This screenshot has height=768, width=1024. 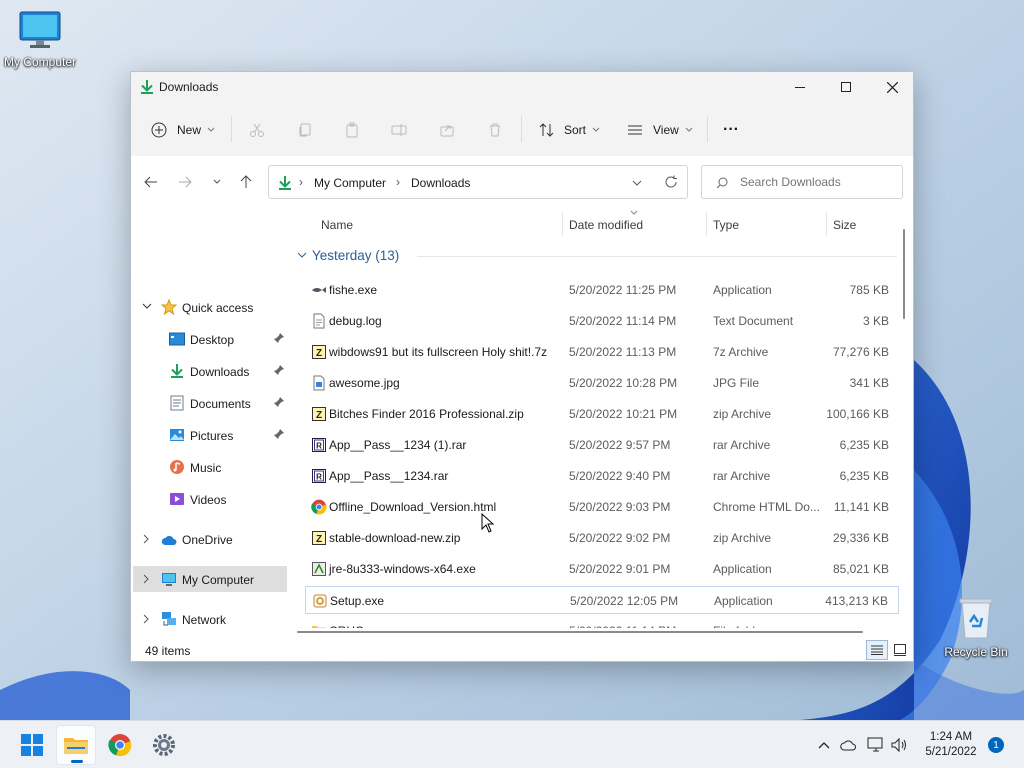 I want to click on new-button: New, so click(x=183, y=130).